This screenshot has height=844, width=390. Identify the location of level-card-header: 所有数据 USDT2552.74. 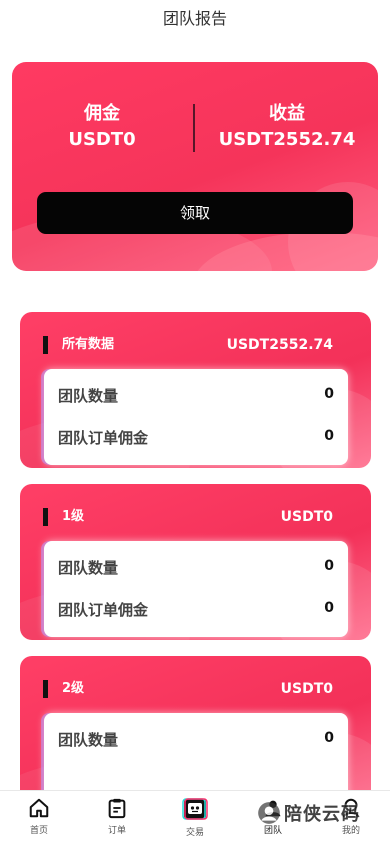
(195, 339).